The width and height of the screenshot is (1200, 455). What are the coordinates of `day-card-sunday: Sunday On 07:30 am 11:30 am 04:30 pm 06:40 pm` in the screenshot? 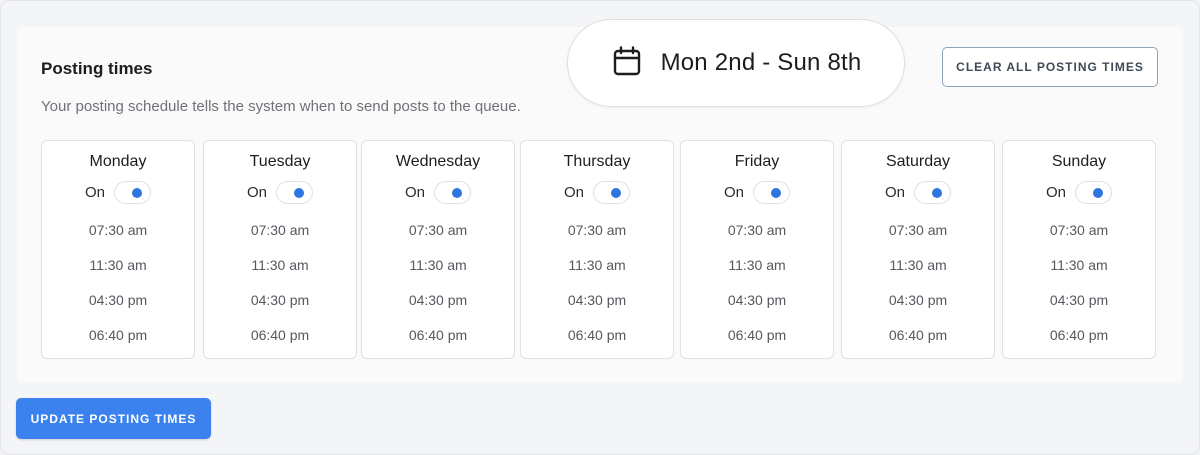 It's located at (1079, 249).